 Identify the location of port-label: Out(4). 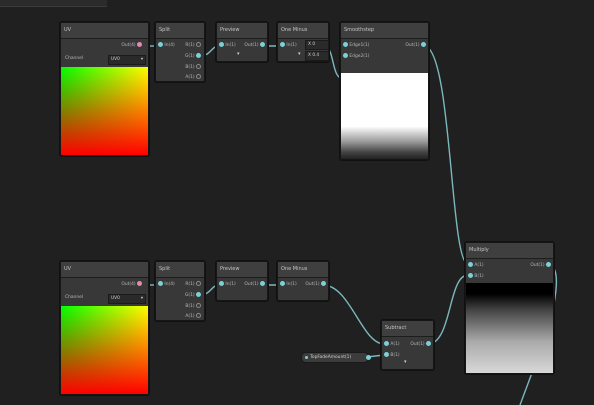
(128, 284).